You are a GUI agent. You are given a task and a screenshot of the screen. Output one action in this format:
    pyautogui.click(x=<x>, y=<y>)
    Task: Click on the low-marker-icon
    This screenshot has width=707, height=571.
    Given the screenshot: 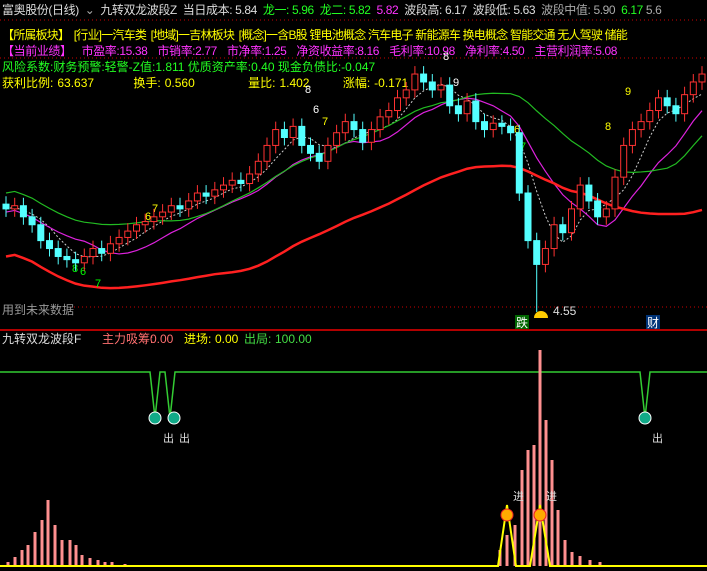 What is the action you would take?
    pyautogui.click(x=541, y=314)
    